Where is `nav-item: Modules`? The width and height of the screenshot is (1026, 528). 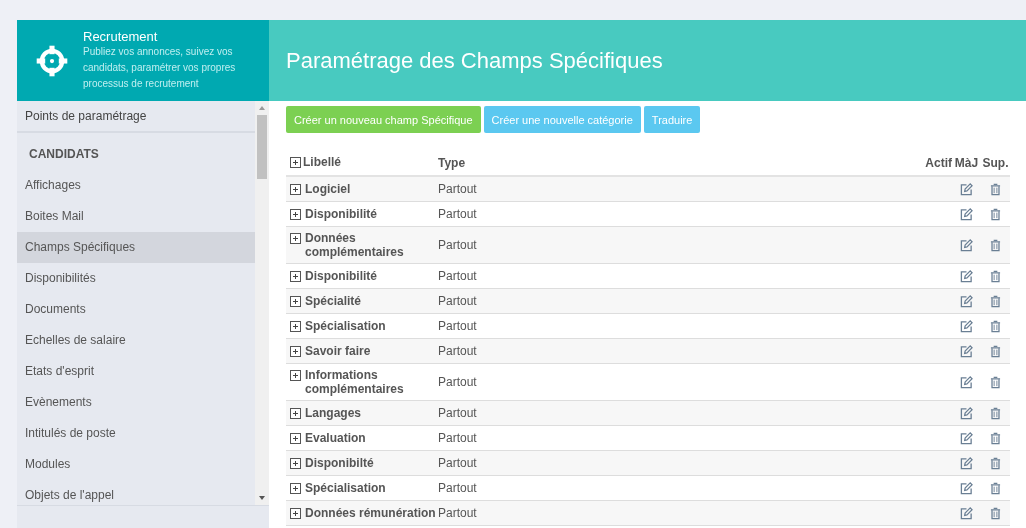
nav-item: Modules is located at coordinates (136, 464).